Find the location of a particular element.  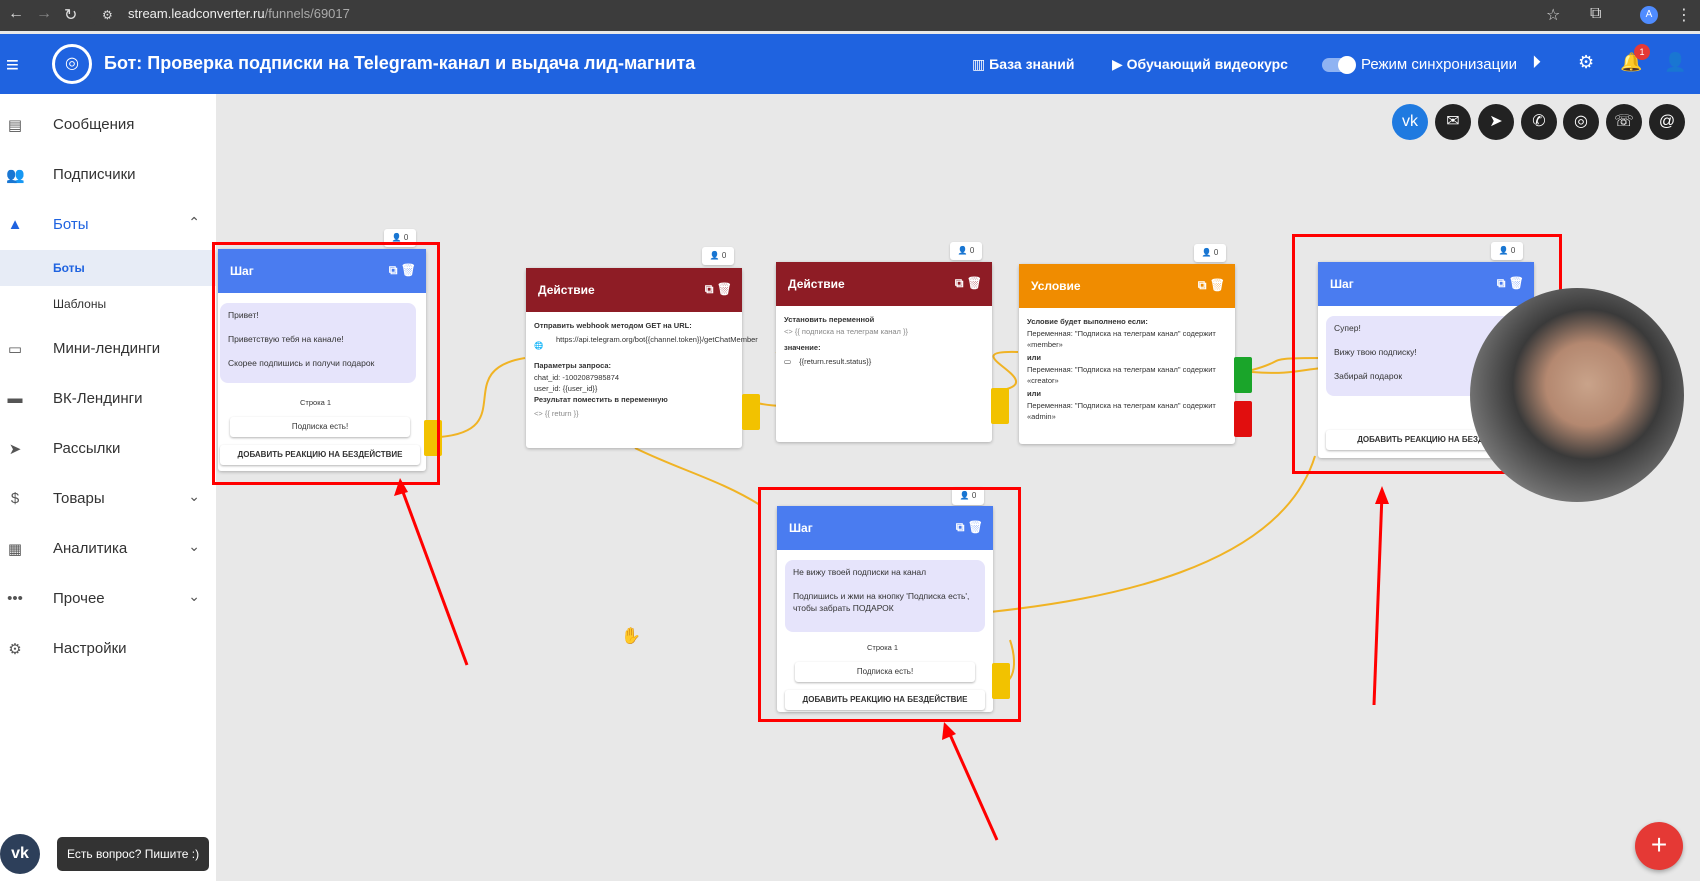

code-icon: <> {{ подписка на телеграм канал }} is located at coordinates (846, 331).